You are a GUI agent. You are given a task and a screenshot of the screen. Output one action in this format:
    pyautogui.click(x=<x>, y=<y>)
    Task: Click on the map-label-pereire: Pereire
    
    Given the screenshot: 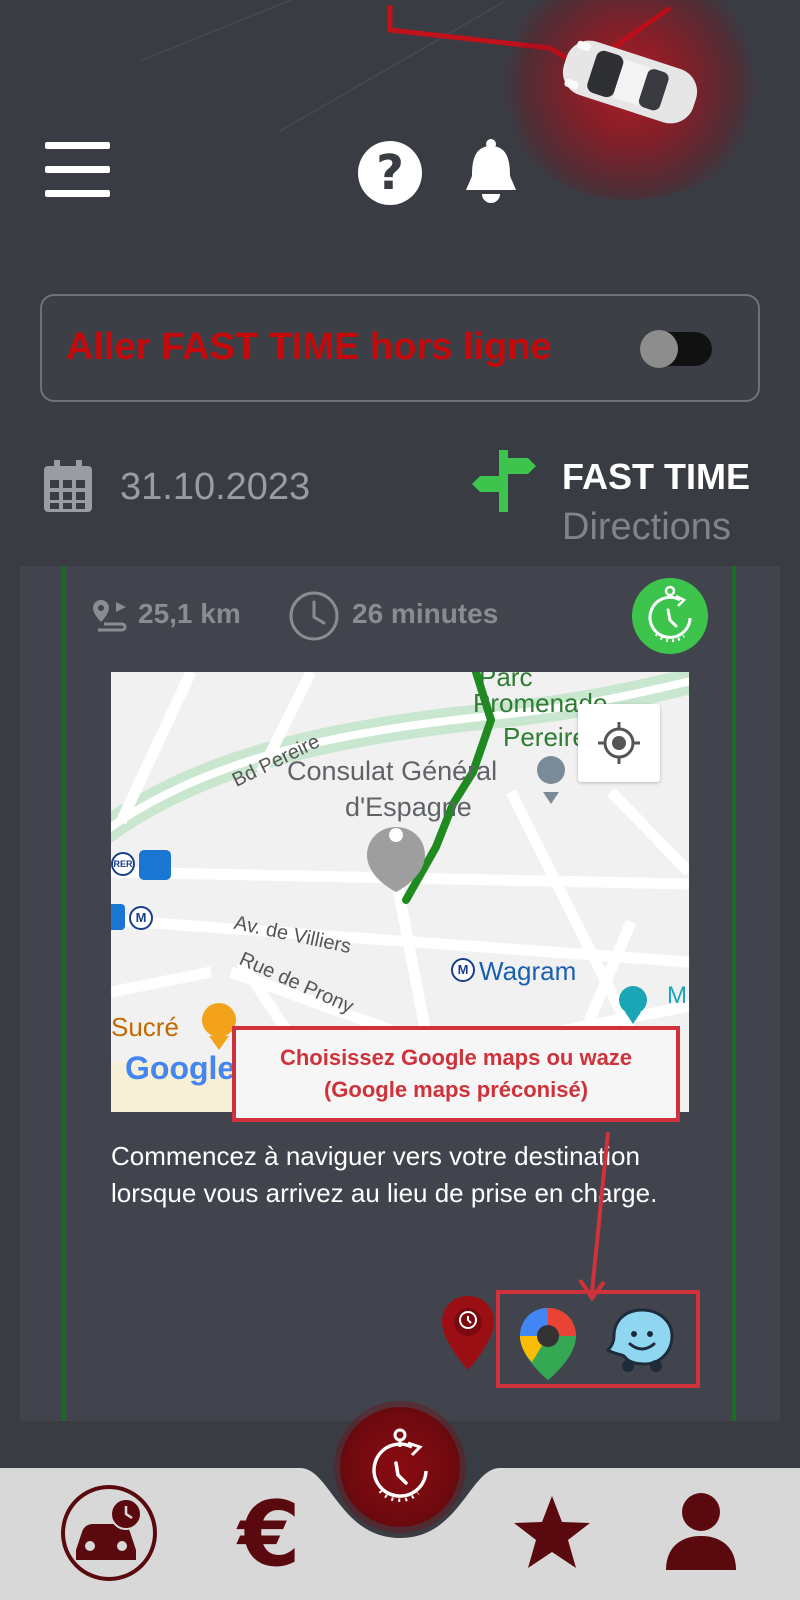 What is the action you would take?
    pyautogui.click(x=545, y=737)
    